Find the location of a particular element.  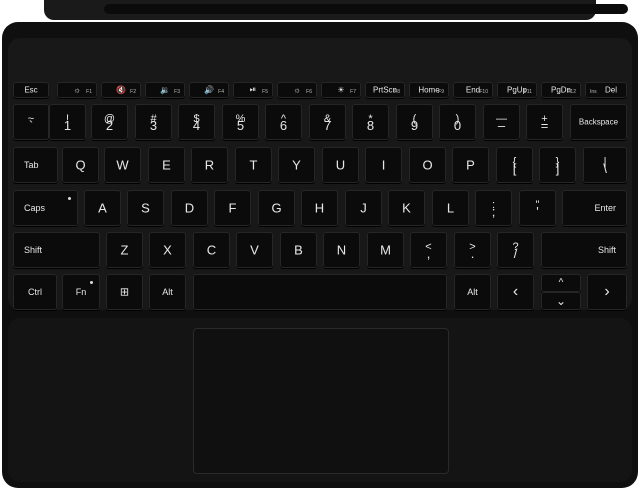

key-n: N is located at coordinates (341, 250).